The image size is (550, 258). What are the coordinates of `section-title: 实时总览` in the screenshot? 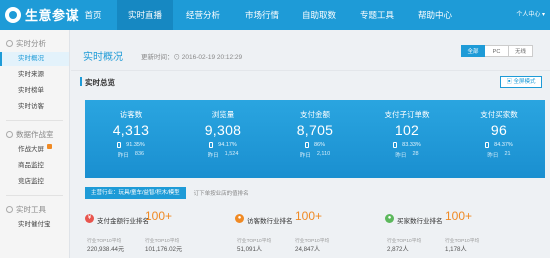 It's located at (97, 82).